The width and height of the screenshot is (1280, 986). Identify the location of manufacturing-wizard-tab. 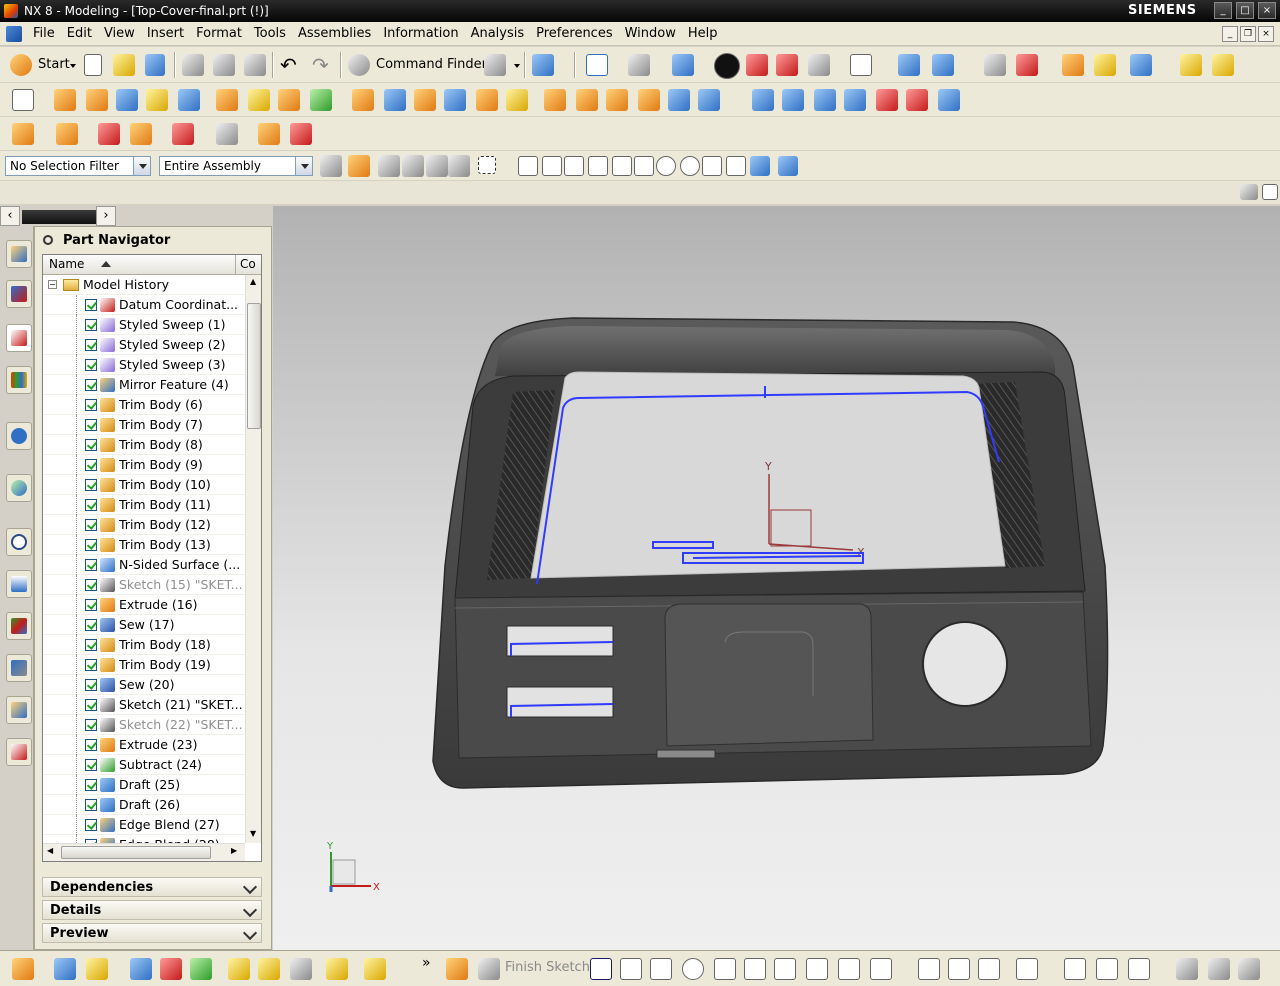
(19, 626).